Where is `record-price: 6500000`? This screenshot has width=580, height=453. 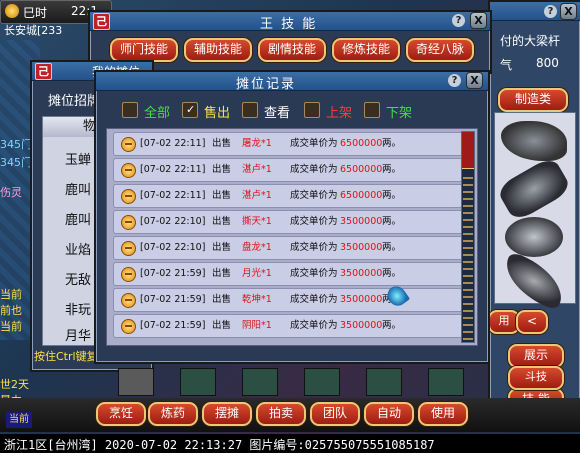 record-price: 6500000 is located at coordinates (361, 195).